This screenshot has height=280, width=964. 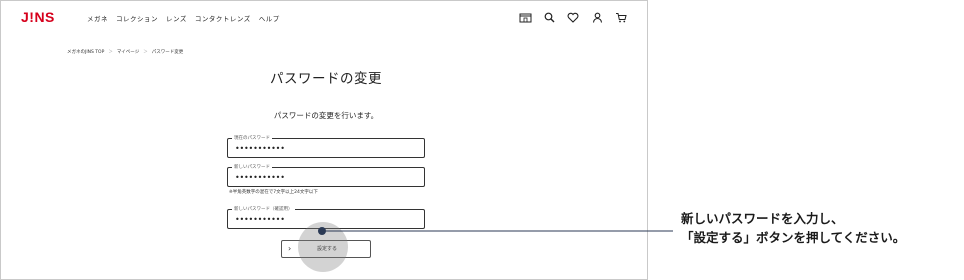 What do you see at coordinates (525, 17) in the screenshot?
I see `store-icon` at bounding box center [525, 17].